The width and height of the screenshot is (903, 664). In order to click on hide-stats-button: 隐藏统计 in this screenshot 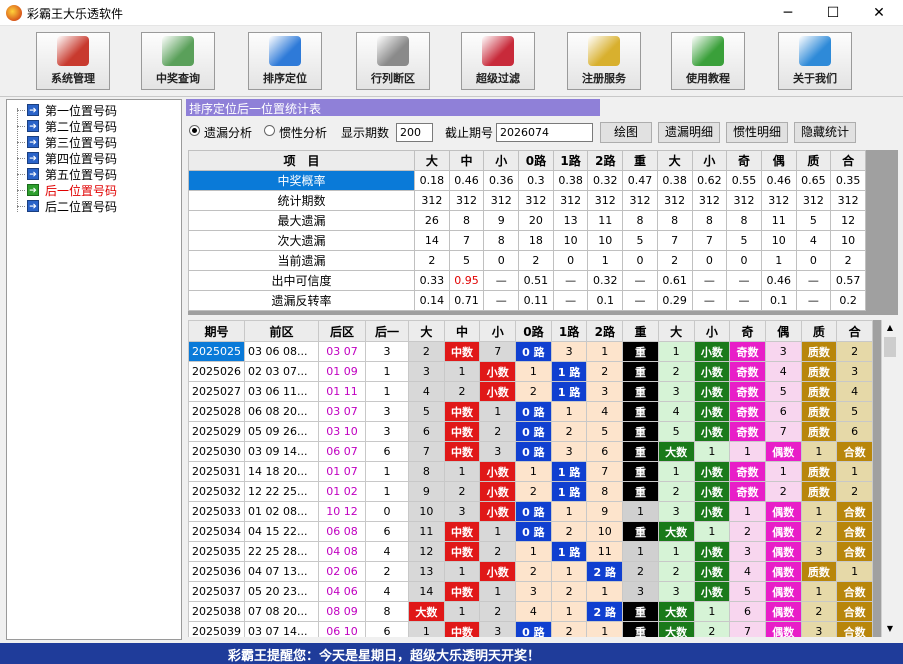, I will do `click(825, 132)`.